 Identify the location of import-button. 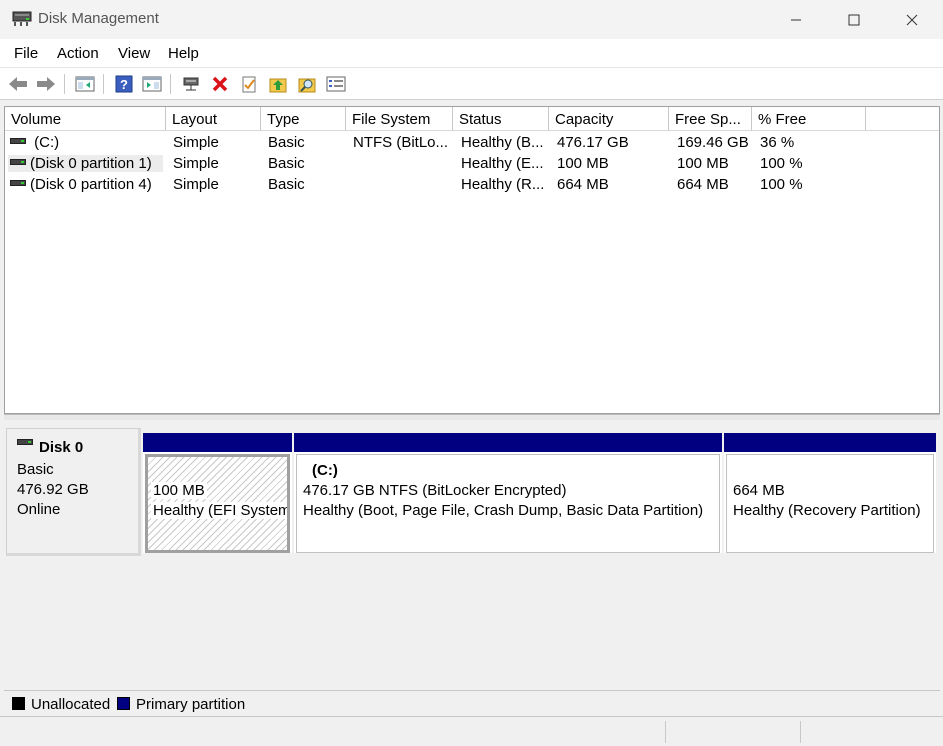
(278, 84).